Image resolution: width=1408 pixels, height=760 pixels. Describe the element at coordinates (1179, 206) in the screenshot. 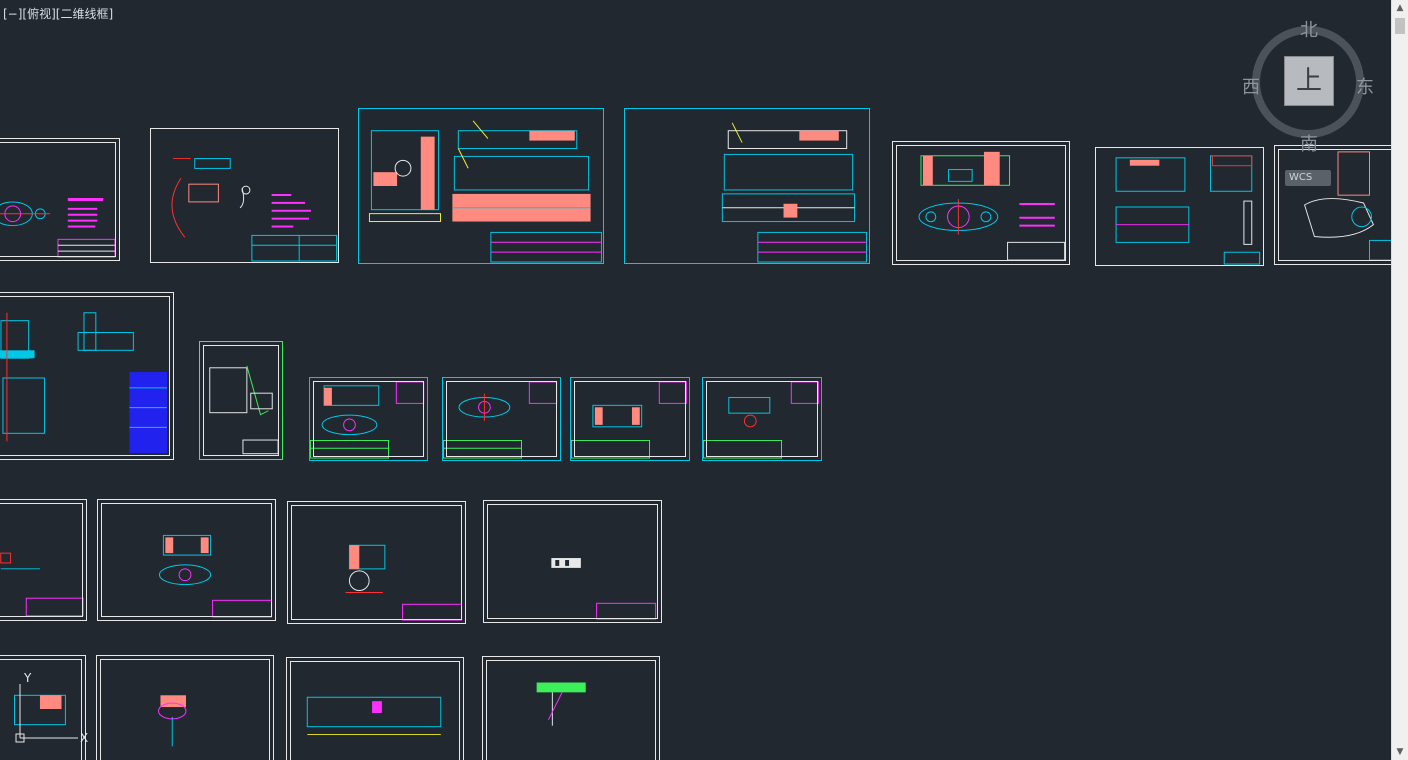

I see `drawing-sheet-assembly-views` at that location.